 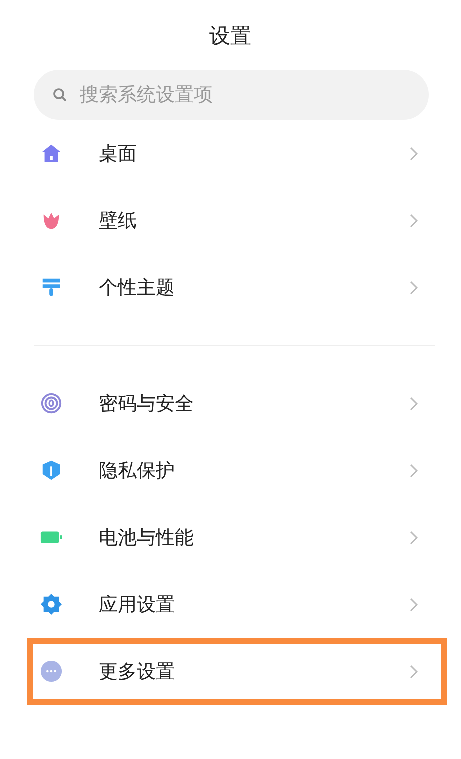 What do you see at coordinates (237, 403) in the screenshot?
I see `settings-item: 密码与安全` at bounding box center [237, 403].